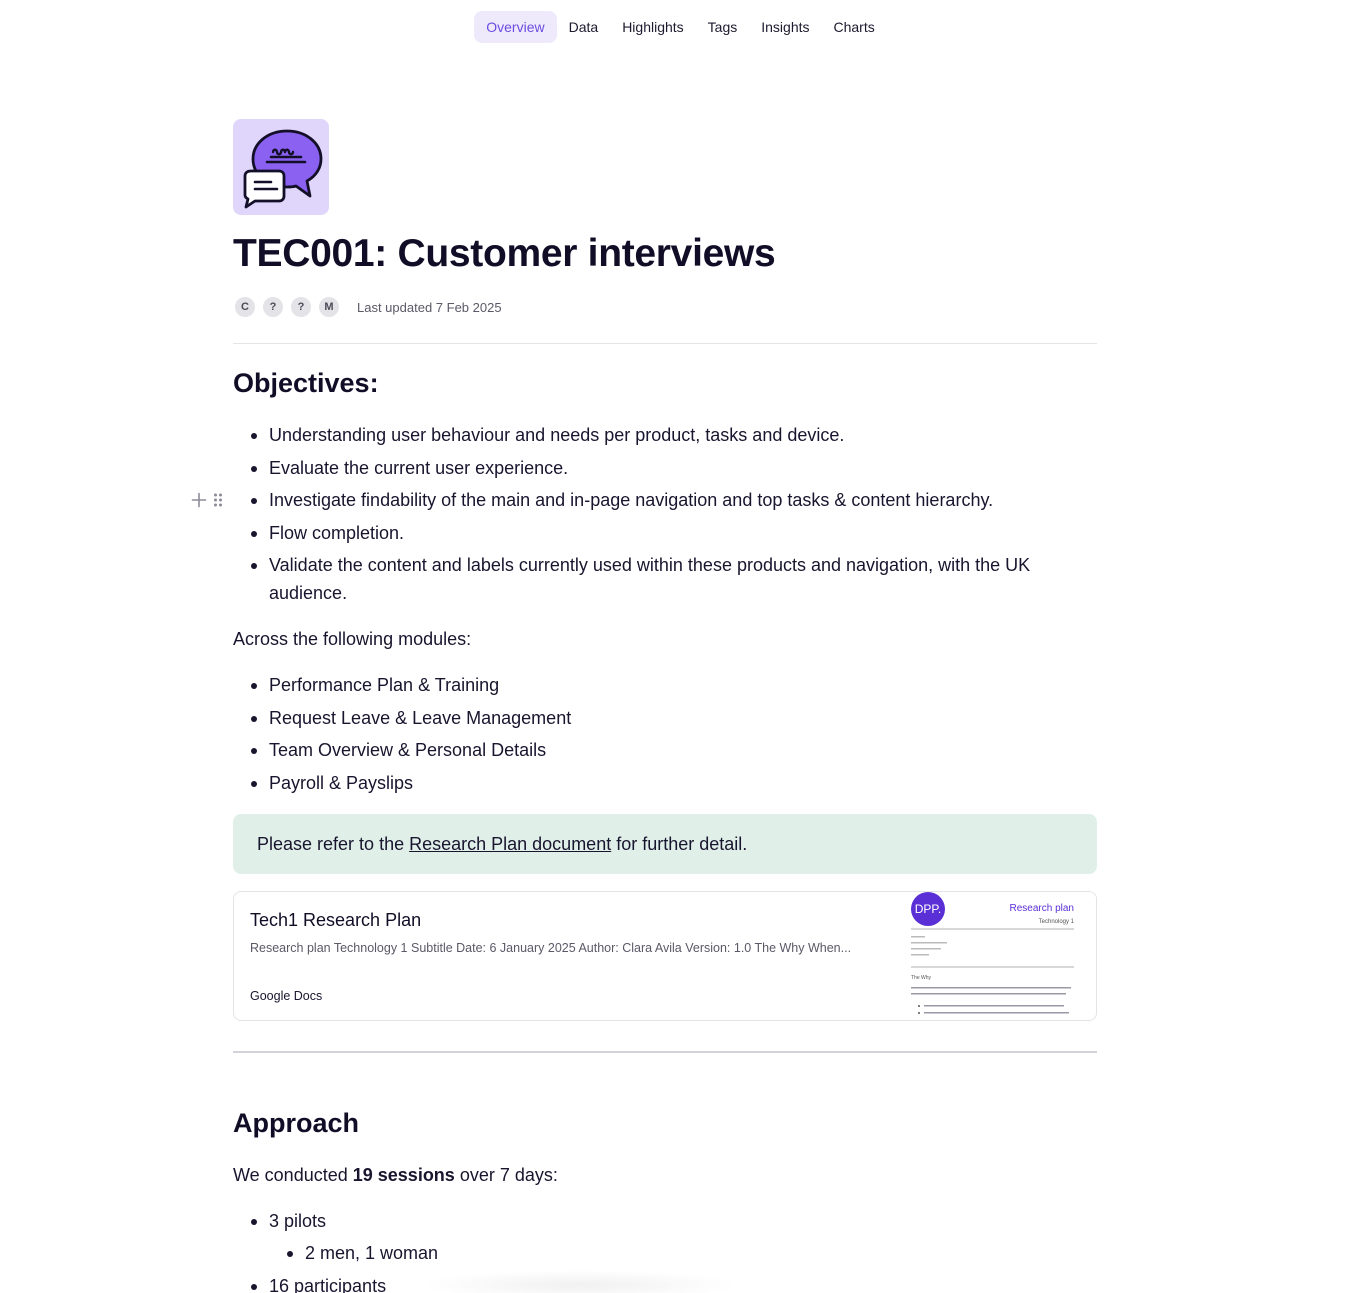  What do you see at coordinates (665, 533) in the screenshot?
I see `list-item: Flow completion.` at bounding box center [665, 533].